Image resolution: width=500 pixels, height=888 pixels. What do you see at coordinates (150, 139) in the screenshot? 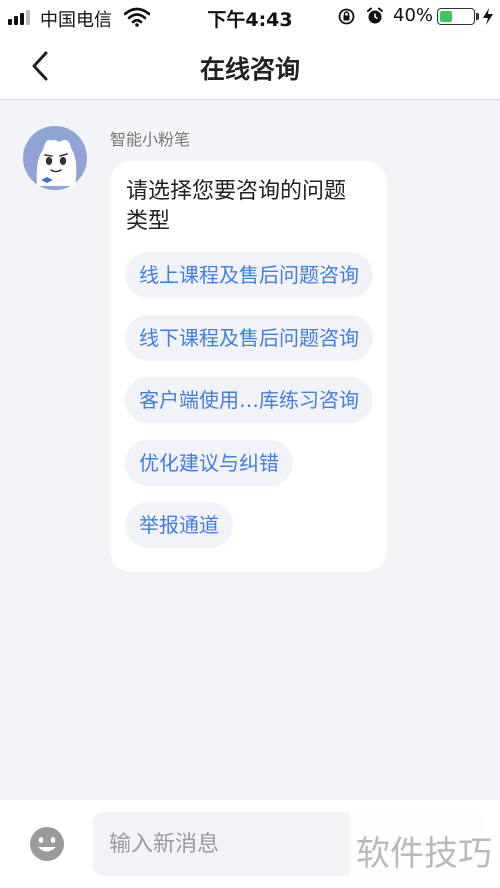
I see `bot-name: 智能小粉笔` at bounding box center [150, 139].